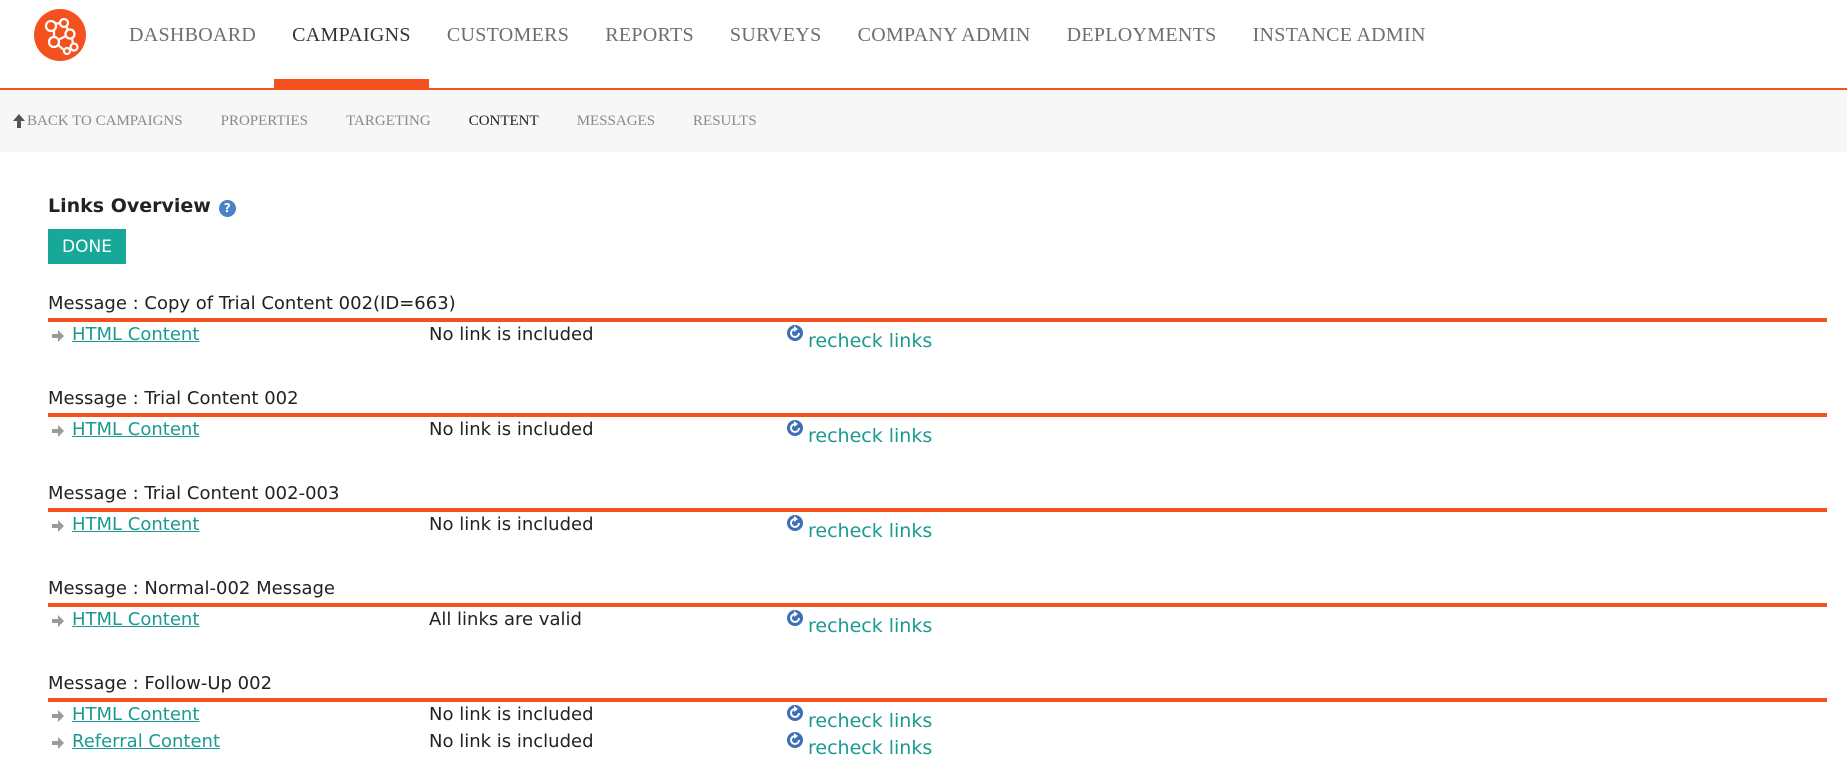 The width and height of the screenshot is (1847, 759). Describe the element at coordinates (351, 44) in the screenshot. I see `nav-item-campaigns: CAMPAIGNS` at that location.